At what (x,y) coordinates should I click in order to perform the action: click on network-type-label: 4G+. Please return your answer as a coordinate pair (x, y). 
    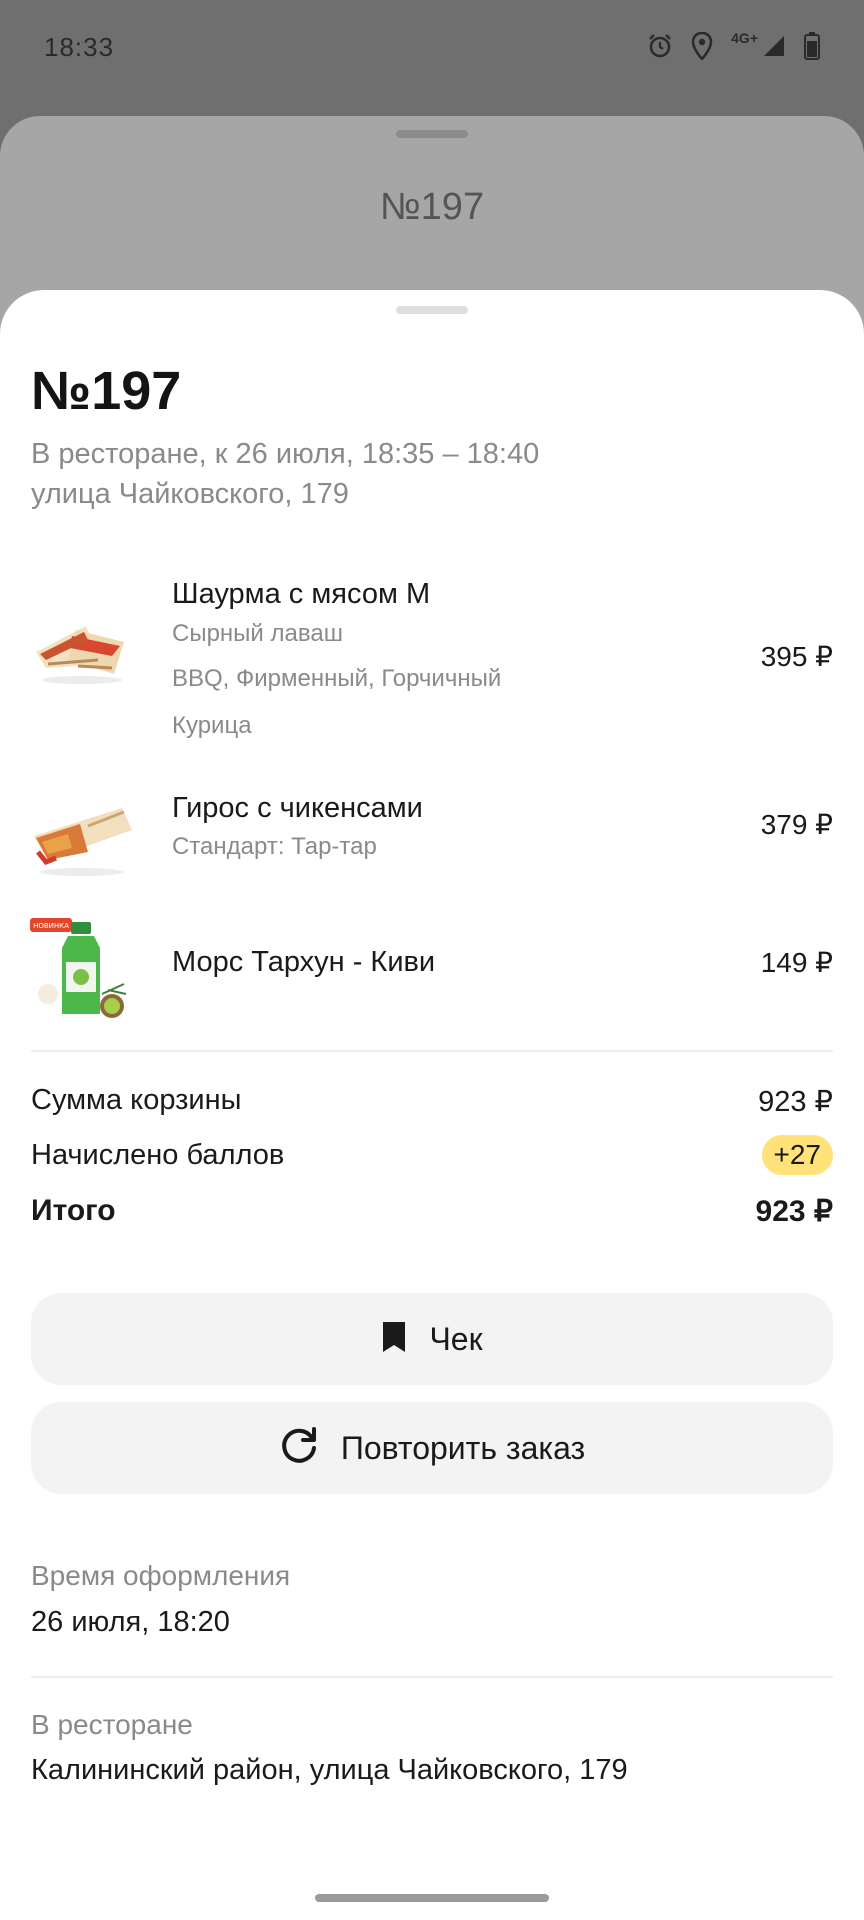
    Looking at the image, I should click on (744, 38).